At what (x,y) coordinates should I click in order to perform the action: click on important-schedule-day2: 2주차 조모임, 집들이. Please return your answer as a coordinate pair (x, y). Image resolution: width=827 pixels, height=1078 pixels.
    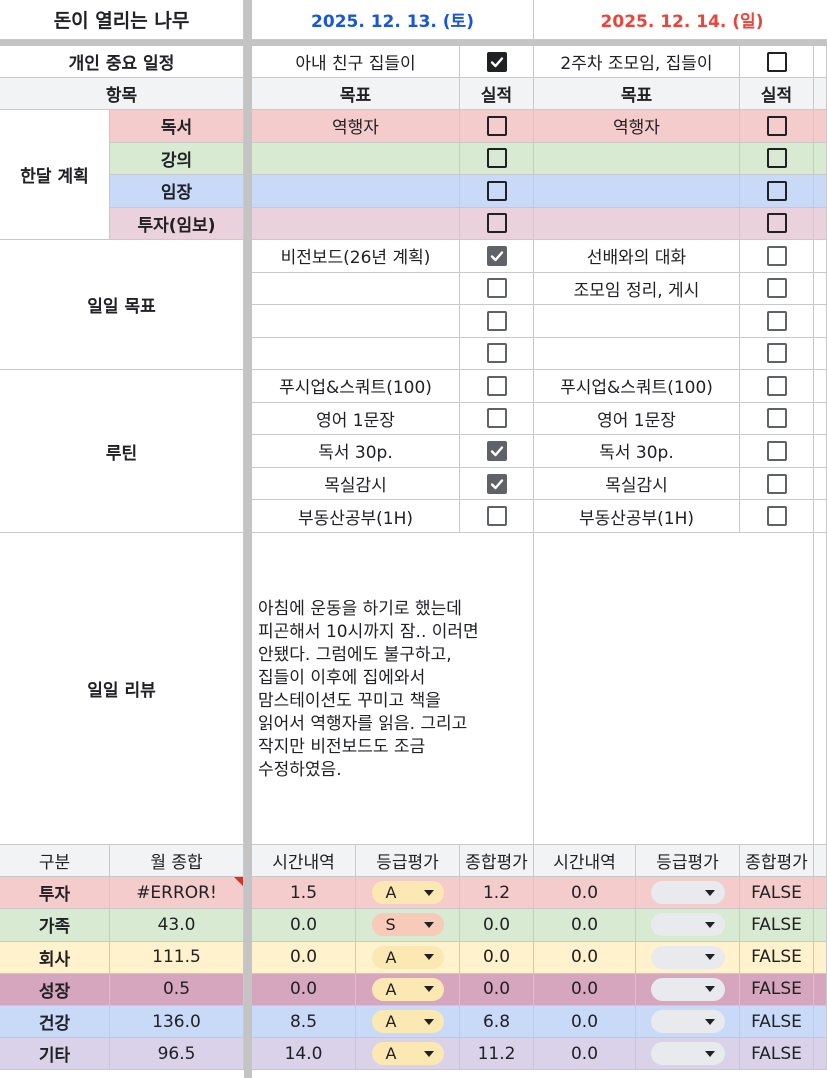
    Looking at the image, I should click on (636, 61).